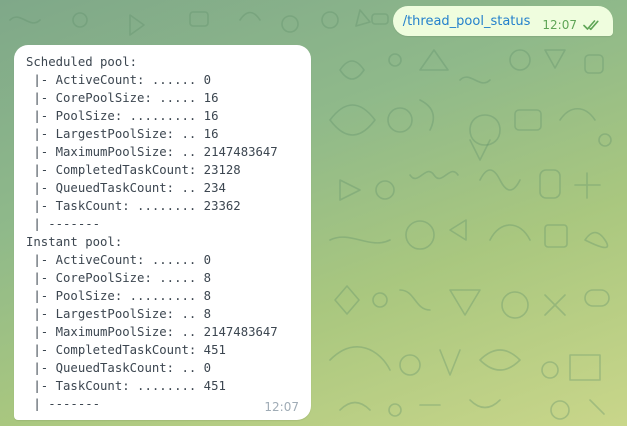 This screenshot has height=426, width=627. I want to click on double-check-icon, so click(591, 25).